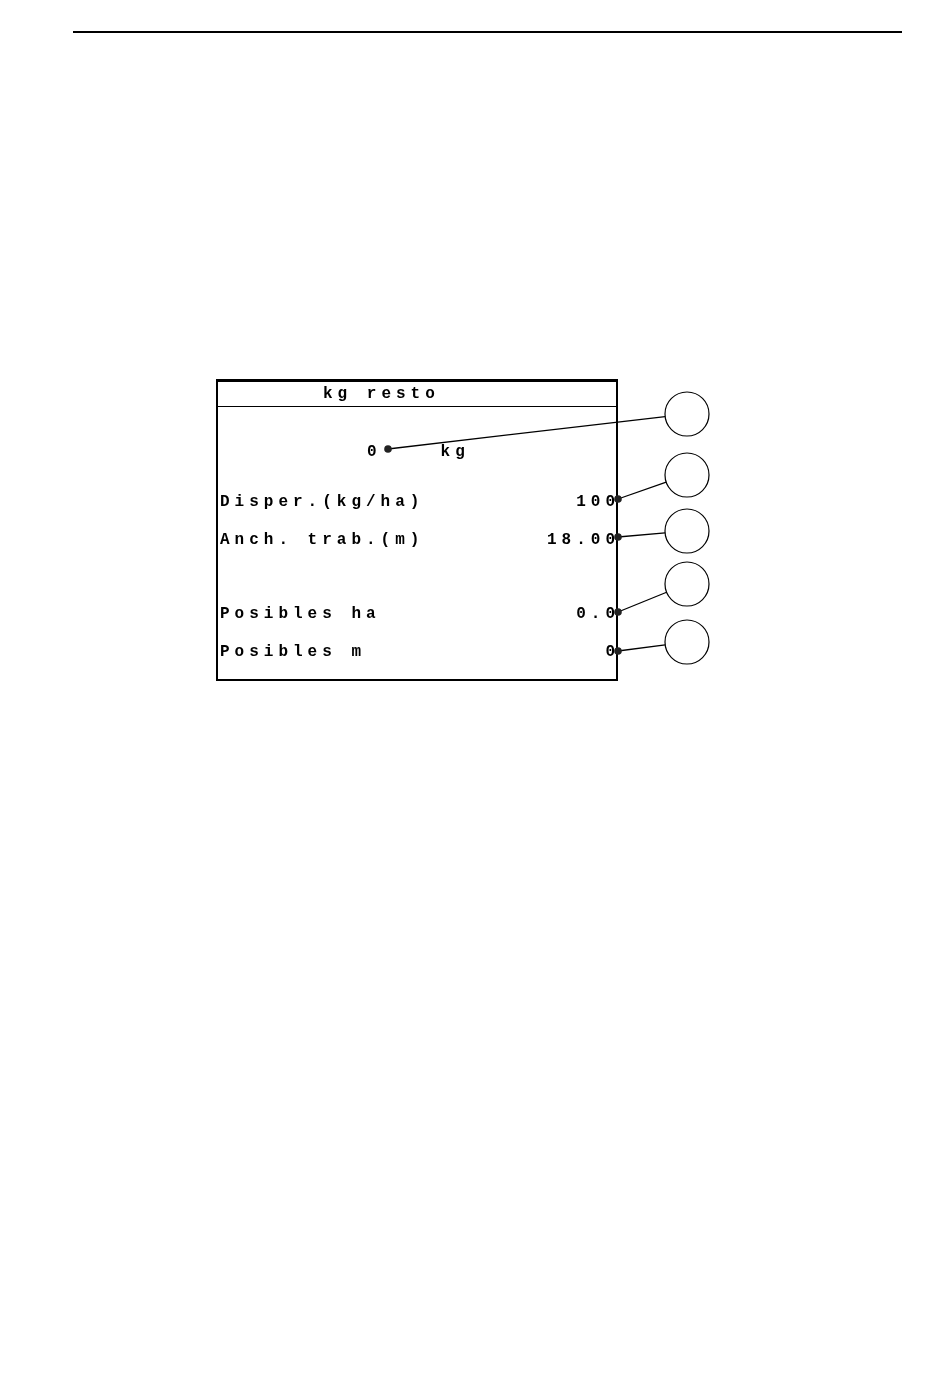 The image size is (950, 1388). I want to click on setting-value: 0, so click(612, 652).